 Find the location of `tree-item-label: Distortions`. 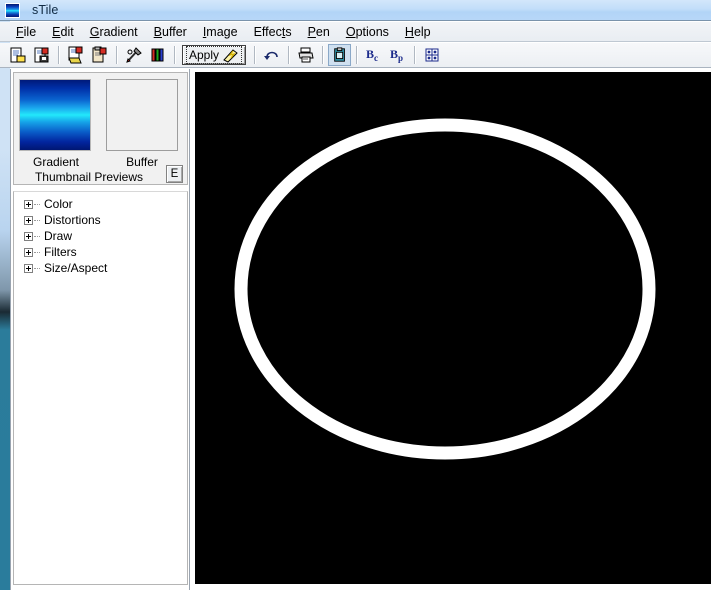

tree-item-label: Distortions is located at coordinates (72, 220).